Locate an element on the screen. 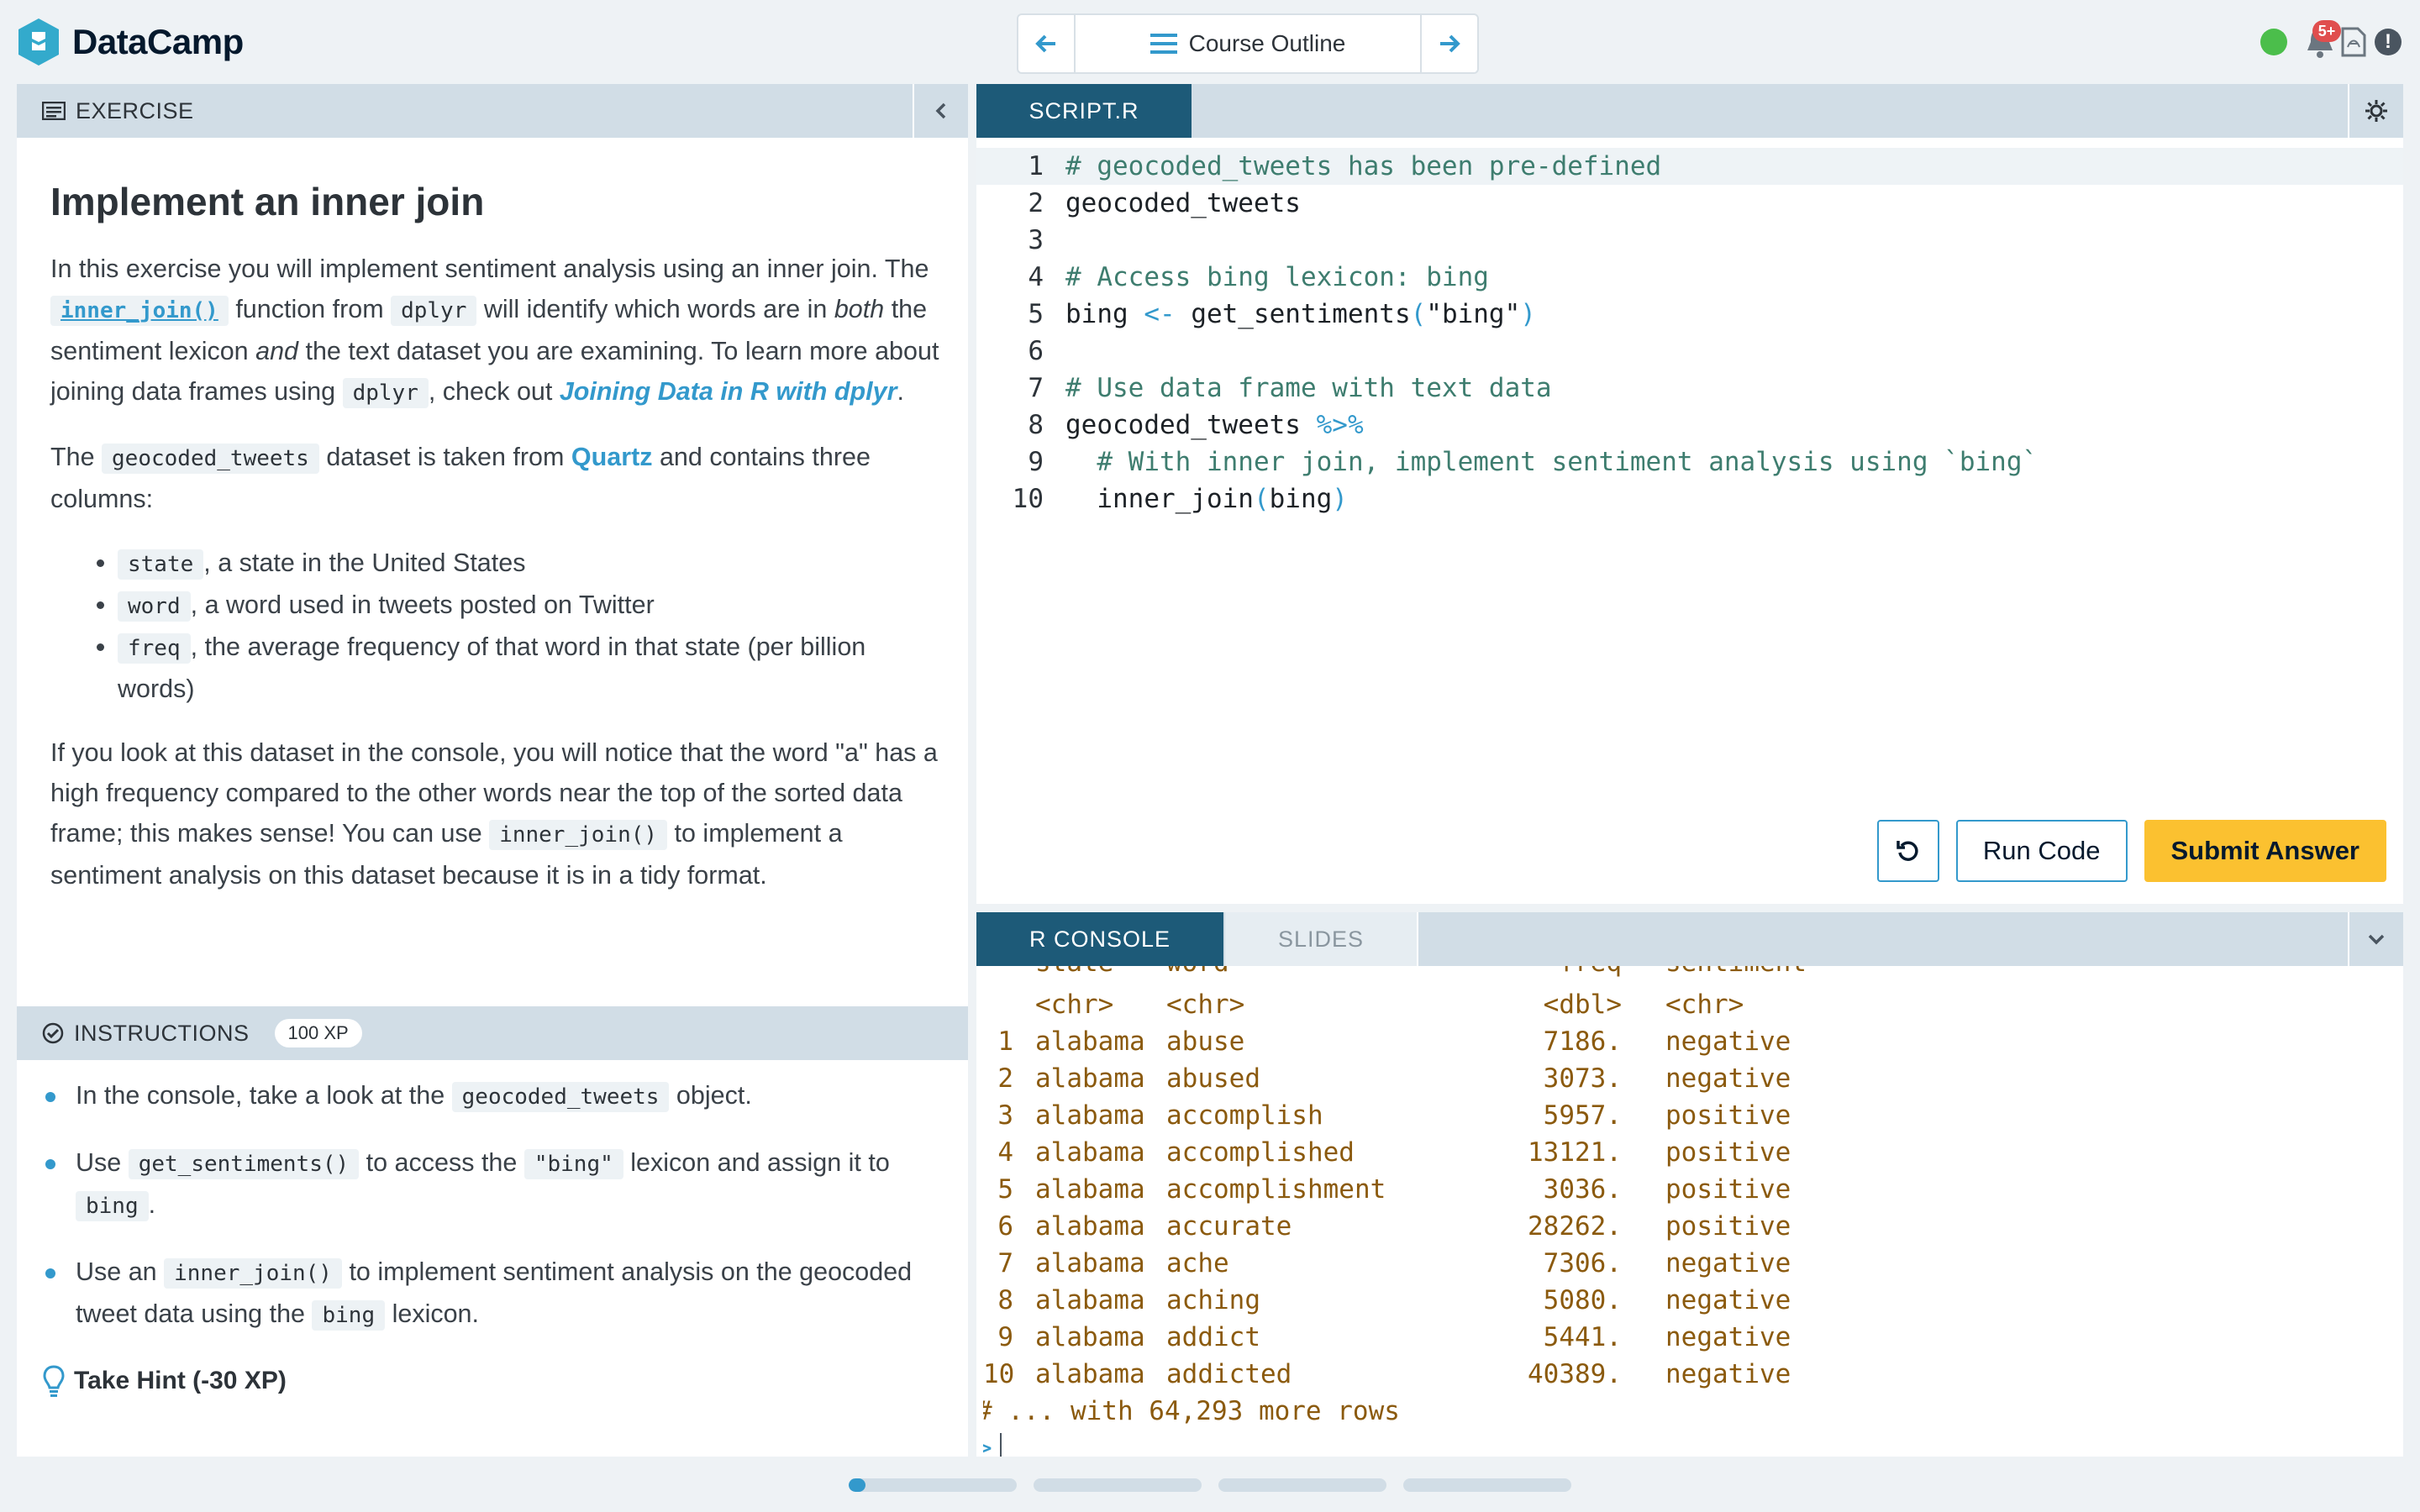 The height and width of the screenshot is (1512, 2420). quartz-link: Quartz is located at coordinates (612, 457).